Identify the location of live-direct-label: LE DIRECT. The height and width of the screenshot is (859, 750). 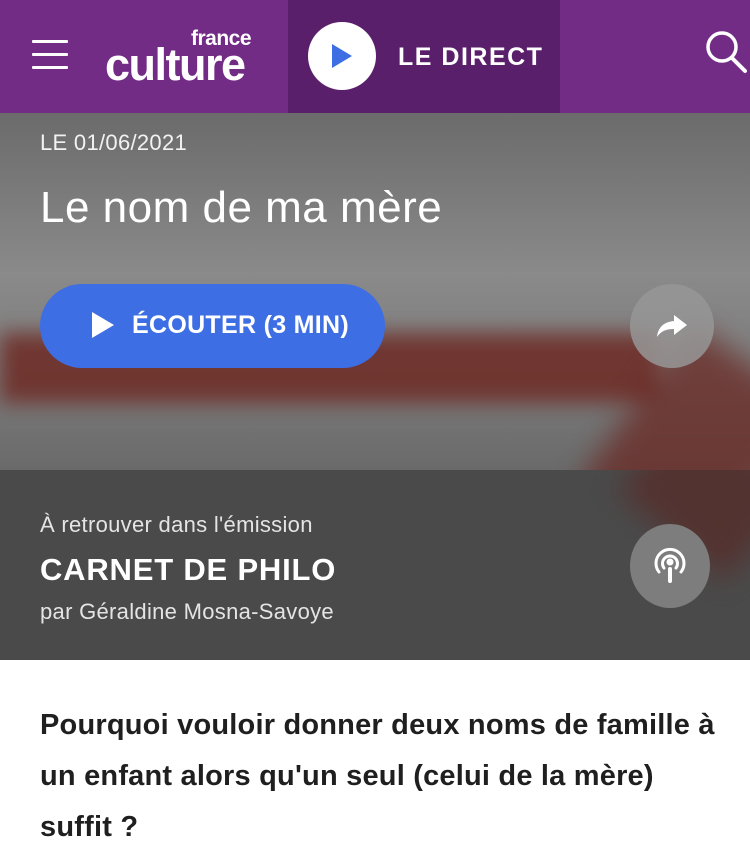
(471, 57).